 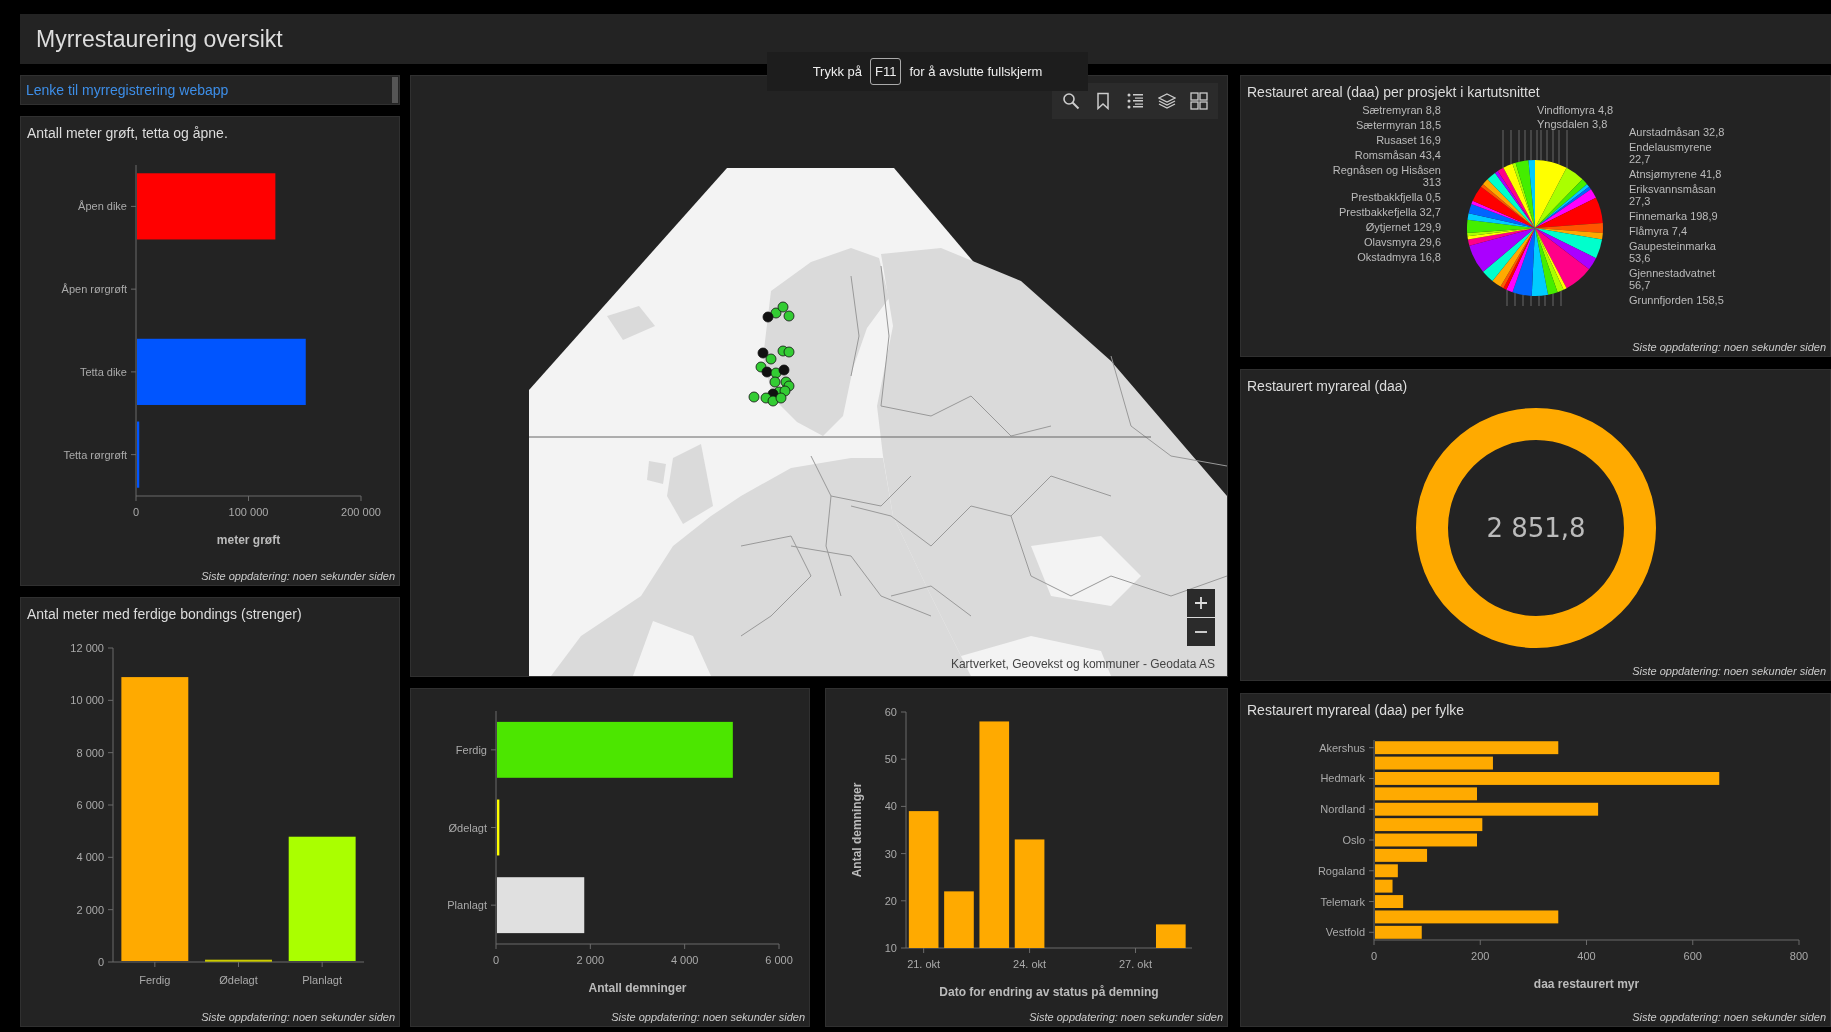 What do you see at coordinates (1397, 155) in the screenshot?
I see `slice-label: Romsmåsan 43,4` at bounding box center [1397, 155].